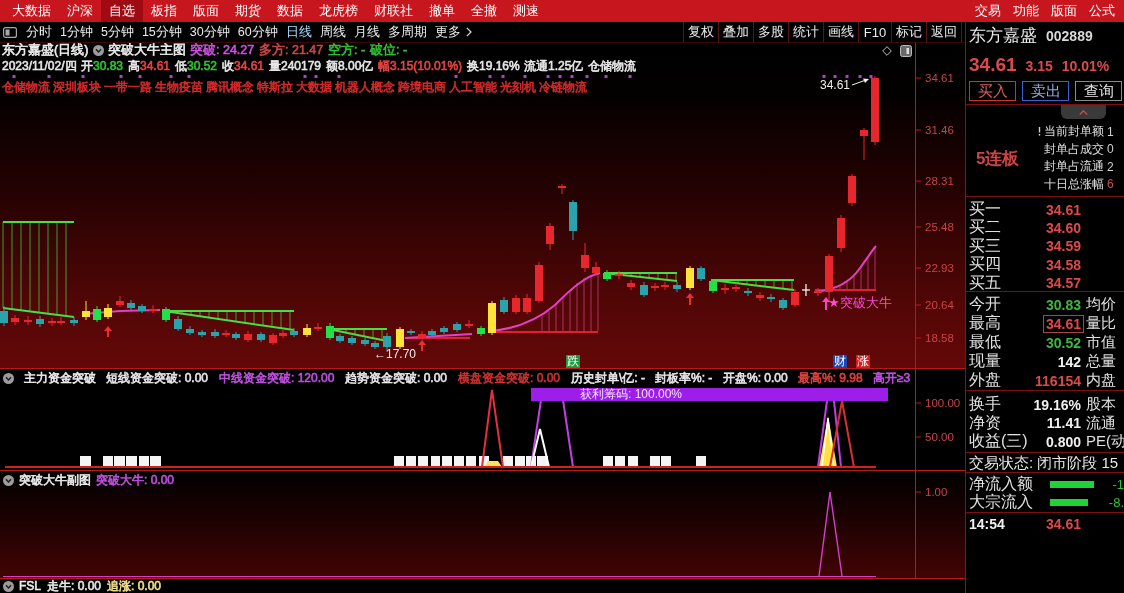 The image size is (1124, 593). What do you see at coordinates (26, 87) in the screenshot?
I see `concept-tag: 仓储物流` at bounding box center [26, 87].